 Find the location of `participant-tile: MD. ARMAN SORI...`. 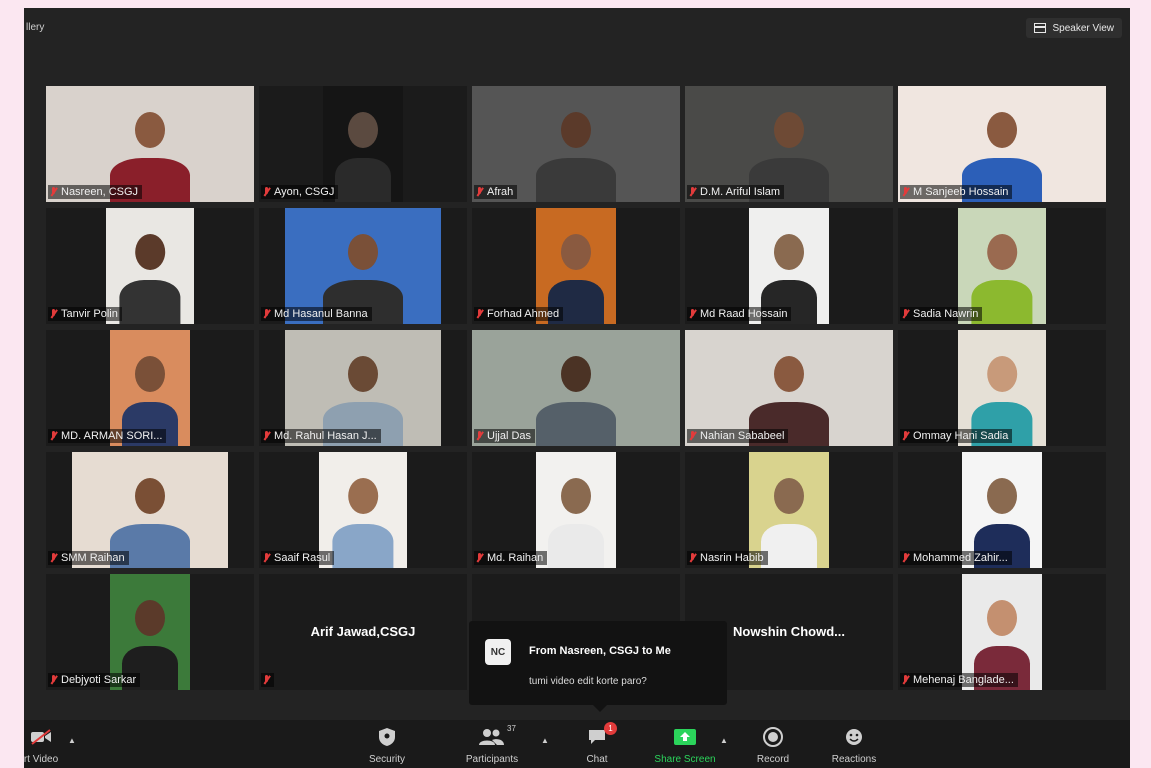

participant-tile: MD. ARMAN SORI... is located at coordinates (150, 388).